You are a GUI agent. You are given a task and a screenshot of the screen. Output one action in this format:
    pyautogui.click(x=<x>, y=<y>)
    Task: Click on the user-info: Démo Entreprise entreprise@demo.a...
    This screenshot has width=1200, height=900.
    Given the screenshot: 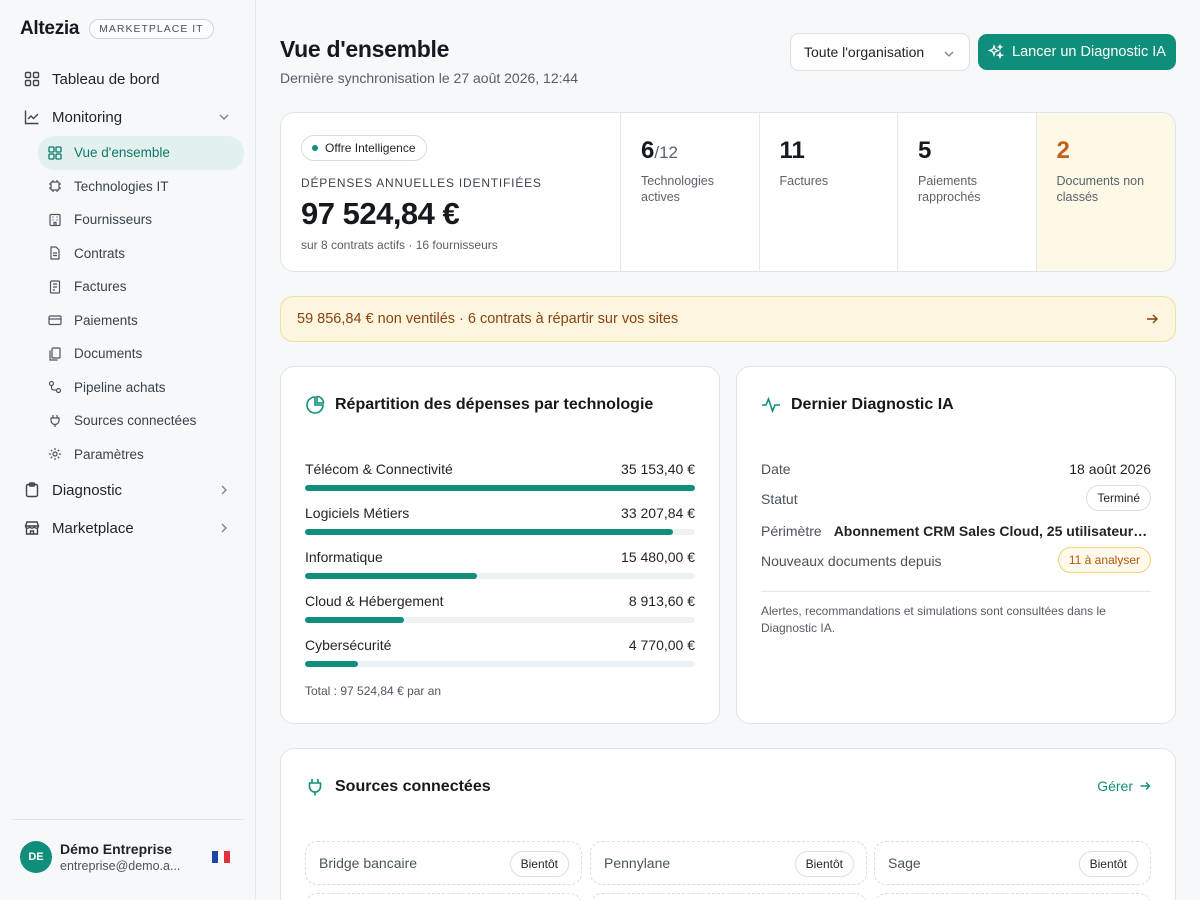 What is the action you would take?
    pyautogui.click(x=130, y=857)
    